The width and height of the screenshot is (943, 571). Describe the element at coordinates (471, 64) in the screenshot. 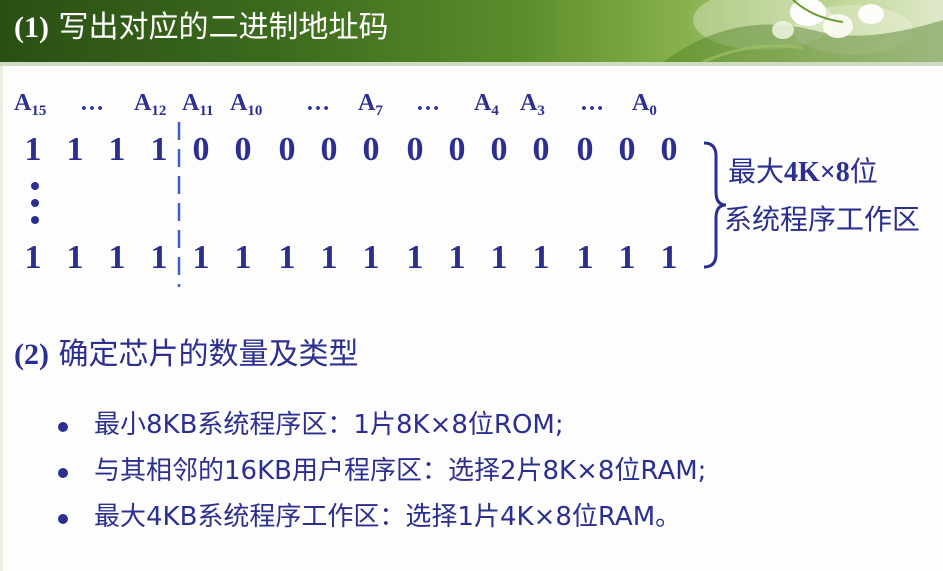

I see `banner-divider` at that location.